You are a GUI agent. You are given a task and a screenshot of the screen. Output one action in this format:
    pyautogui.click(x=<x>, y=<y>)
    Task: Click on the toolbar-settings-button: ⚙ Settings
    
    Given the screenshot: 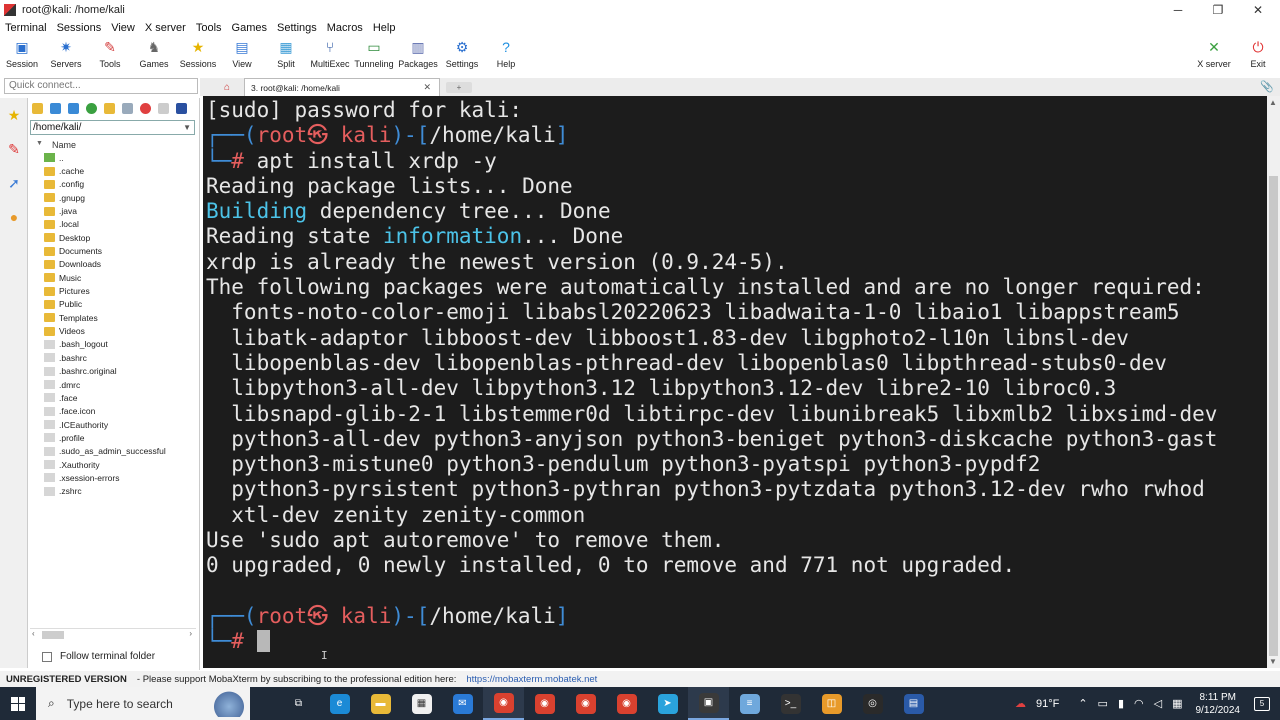 What is the action you would take?
    pyautogui.click(x=462, y=54)
    